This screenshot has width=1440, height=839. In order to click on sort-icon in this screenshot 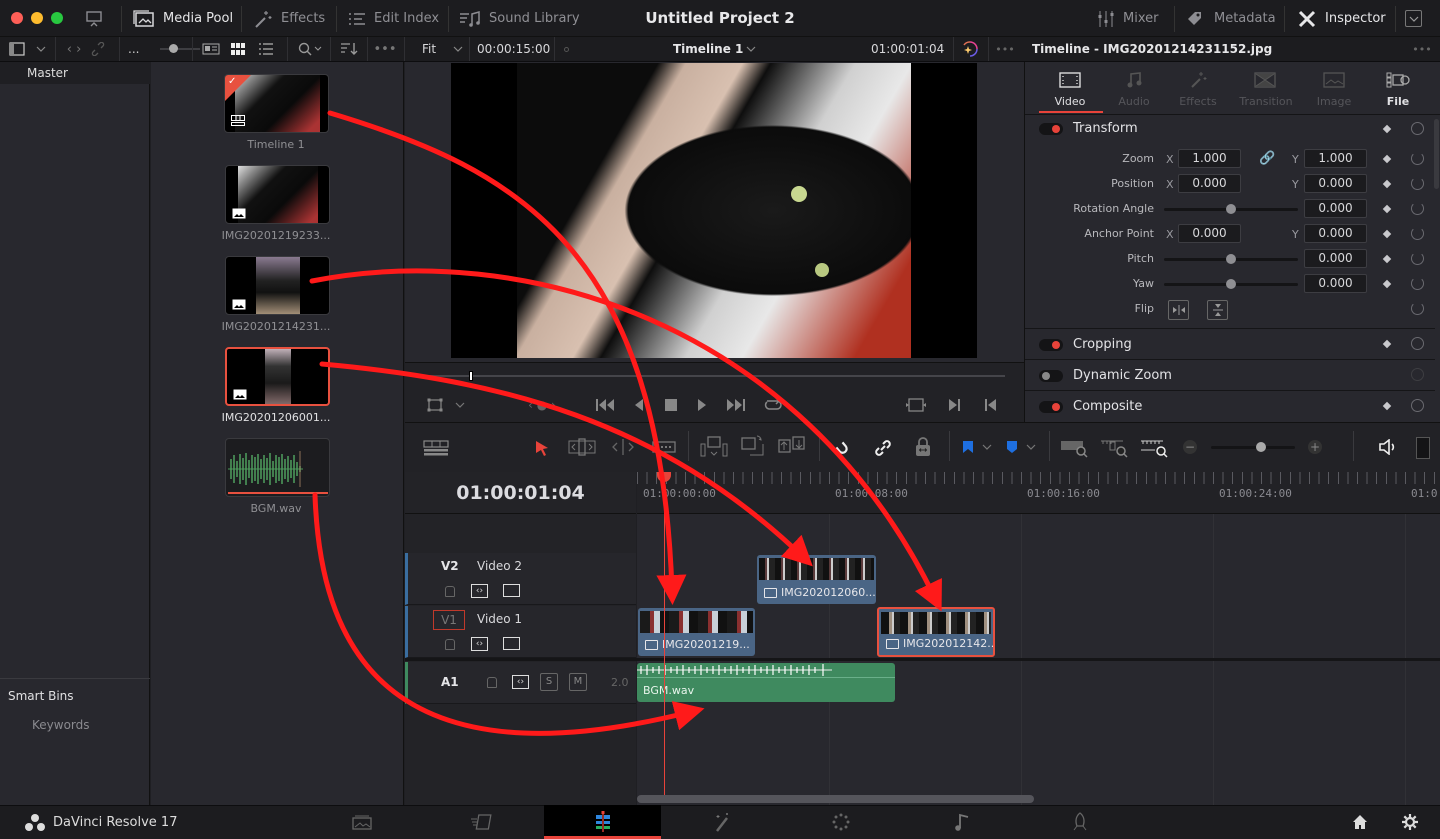, I will do `click(349, 49)`.